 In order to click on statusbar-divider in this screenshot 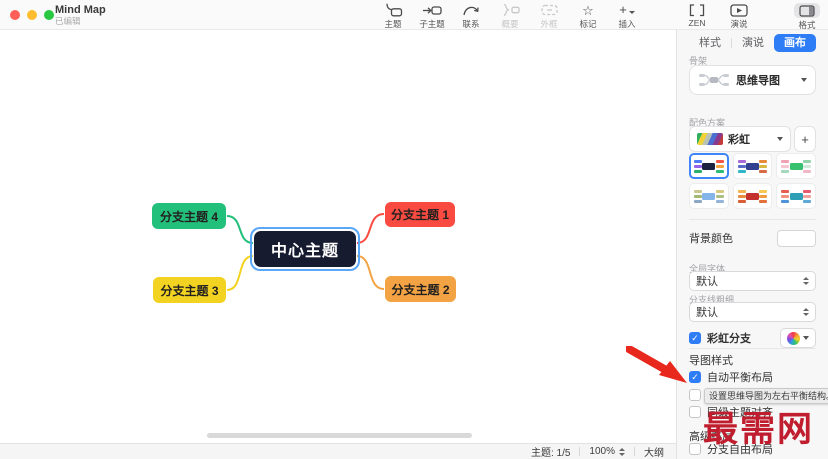, I will do `click(580, 451)`.